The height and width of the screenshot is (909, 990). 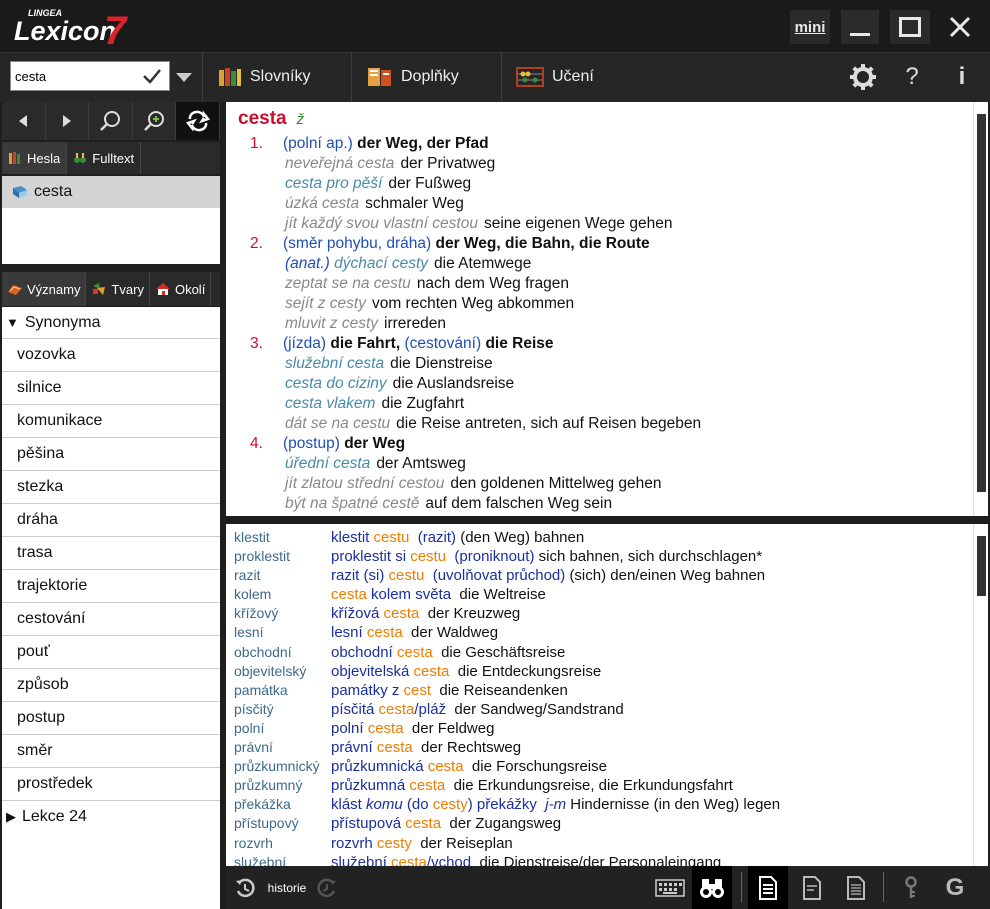 I want to click on minimize-button, so click(x=860, y=27).